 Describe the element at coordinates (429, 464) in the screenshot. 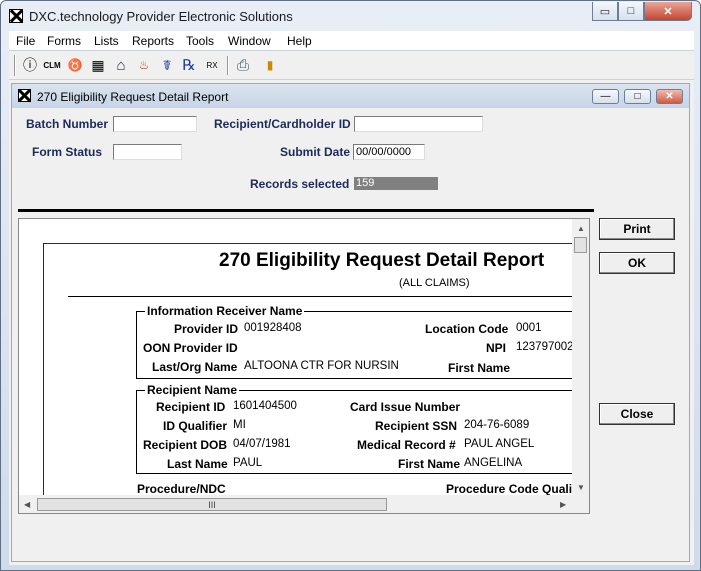

I see `first-name-label: First Name` at that location.